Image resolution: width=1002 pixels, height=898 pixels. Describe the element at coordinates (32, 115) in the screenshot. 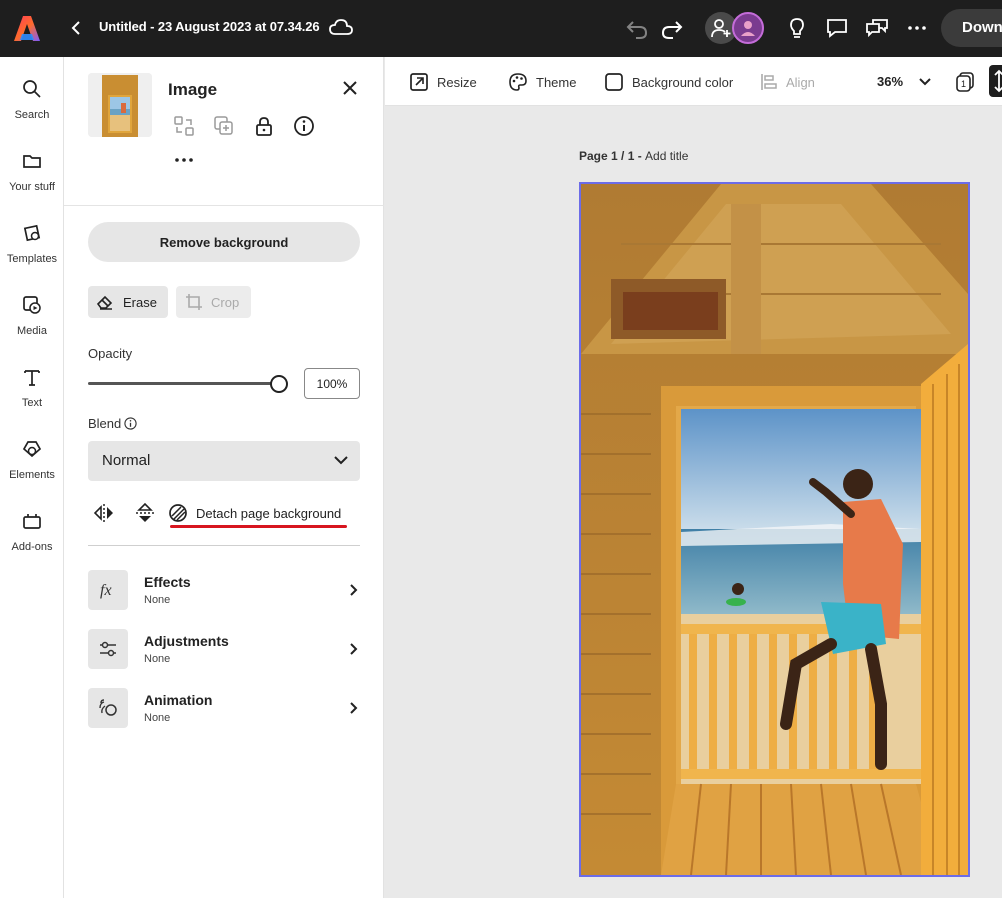

I see `rail-item-label: Search` at that location.